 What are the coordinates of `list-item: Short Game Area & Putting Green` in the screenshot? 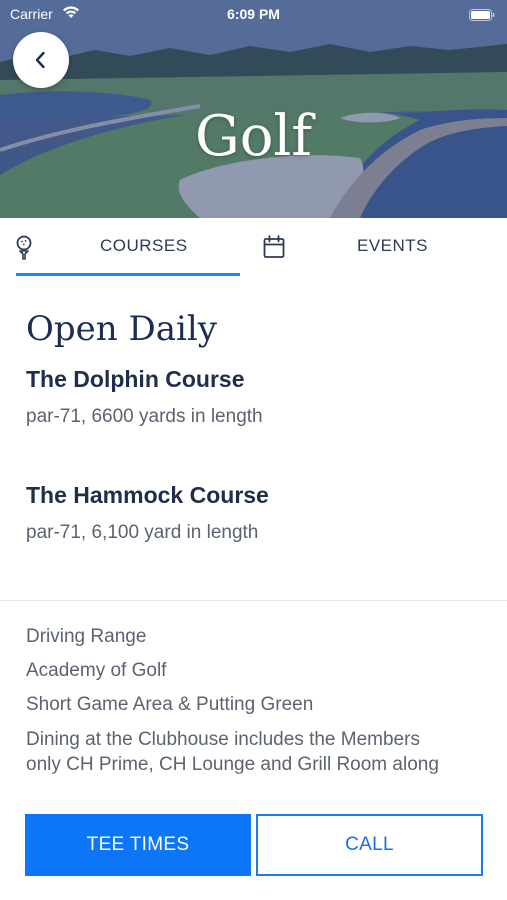 It's located at (170, 704).